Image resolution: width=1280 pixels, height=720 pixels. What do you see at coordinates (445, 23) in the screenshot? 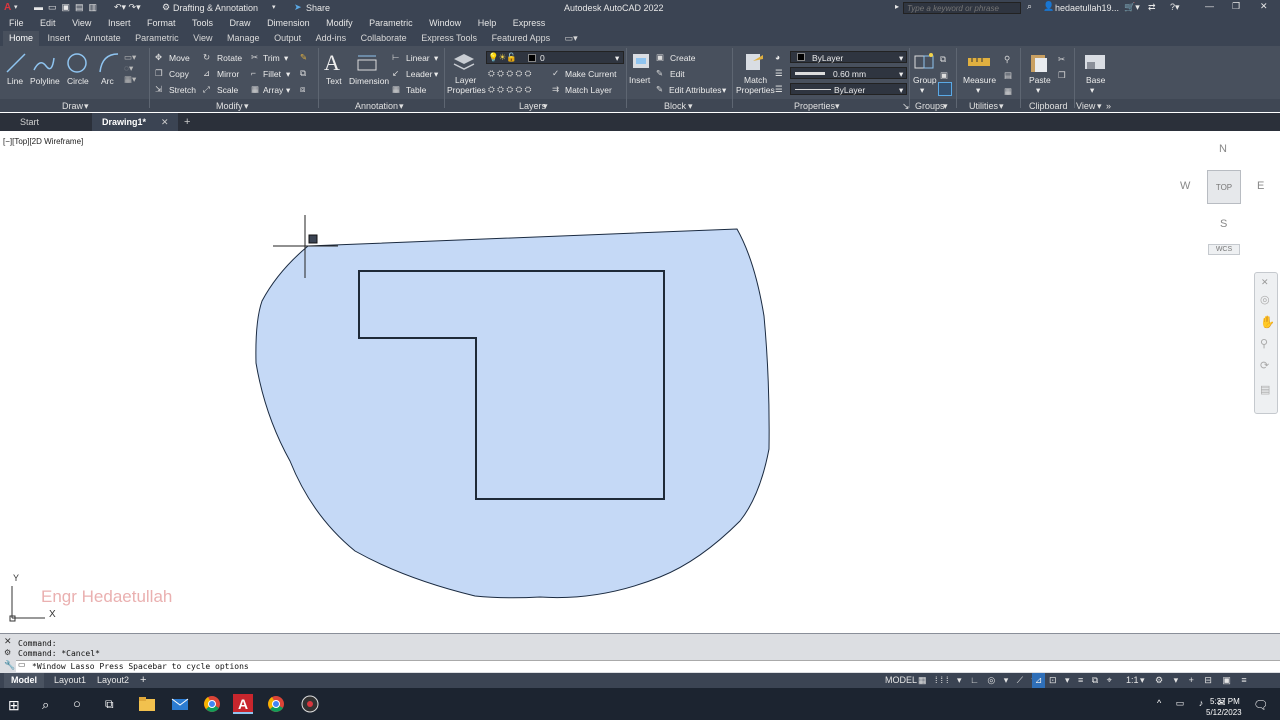
I see `menu-window: Window` at bounding box center [445, 23].